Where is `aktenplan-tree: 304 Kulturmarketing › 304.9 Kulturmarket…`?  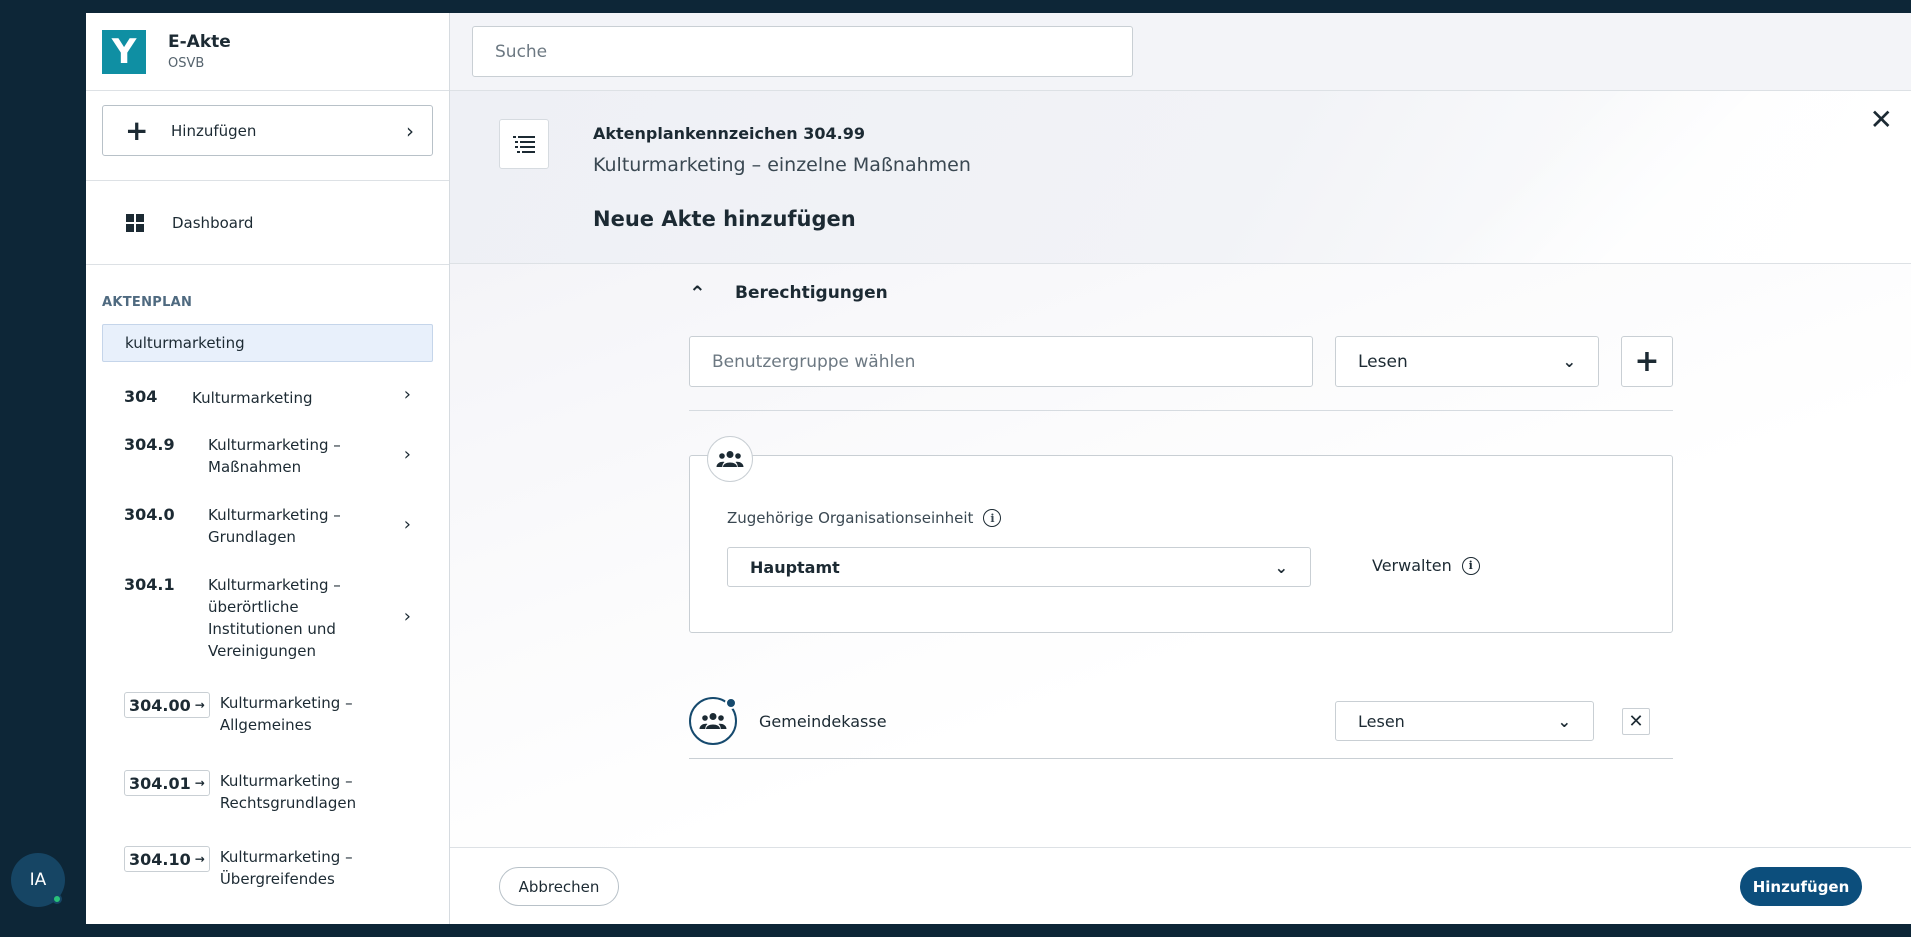 aktenplan-tree: 304 Kulturmarketing › 304.9 Kulturmarket… is located at coordinates (267, 645).